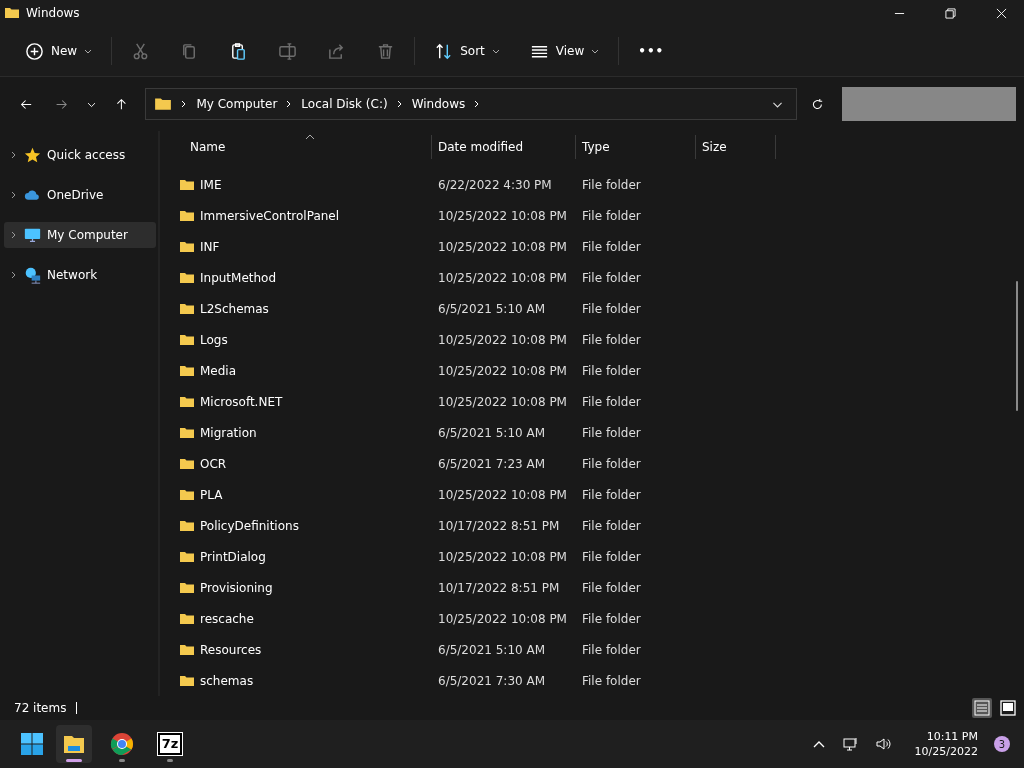  I want to click on folder-icon, so click(12, 13).